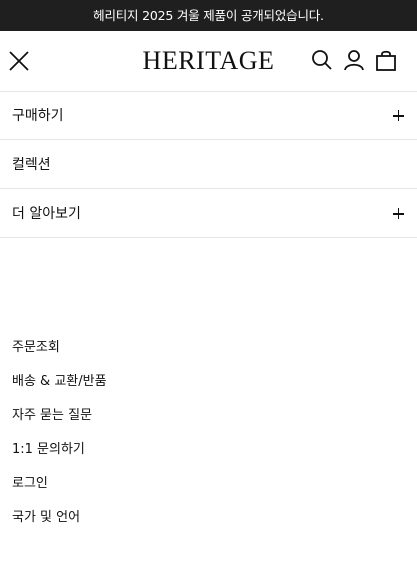 Image resolution: width=417 pixels, height=583 pixels. Describe the element at coordinates (59, 456) in the screenshot. I see `contact-link: 1:1 문의하기` at that location.